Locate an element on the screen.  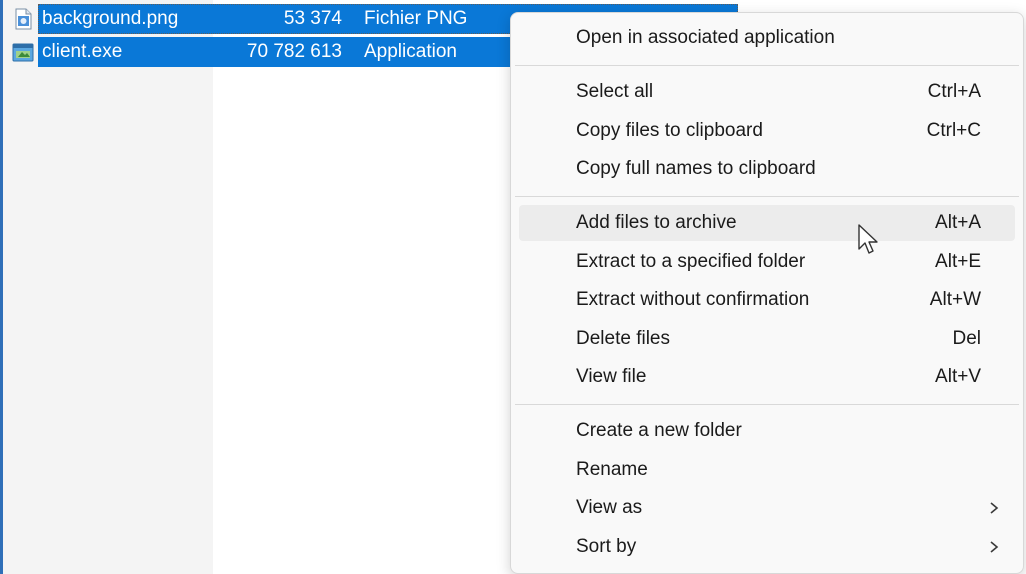
menu-item-shortcut: Alt+A is located at coordinates (958, 222).